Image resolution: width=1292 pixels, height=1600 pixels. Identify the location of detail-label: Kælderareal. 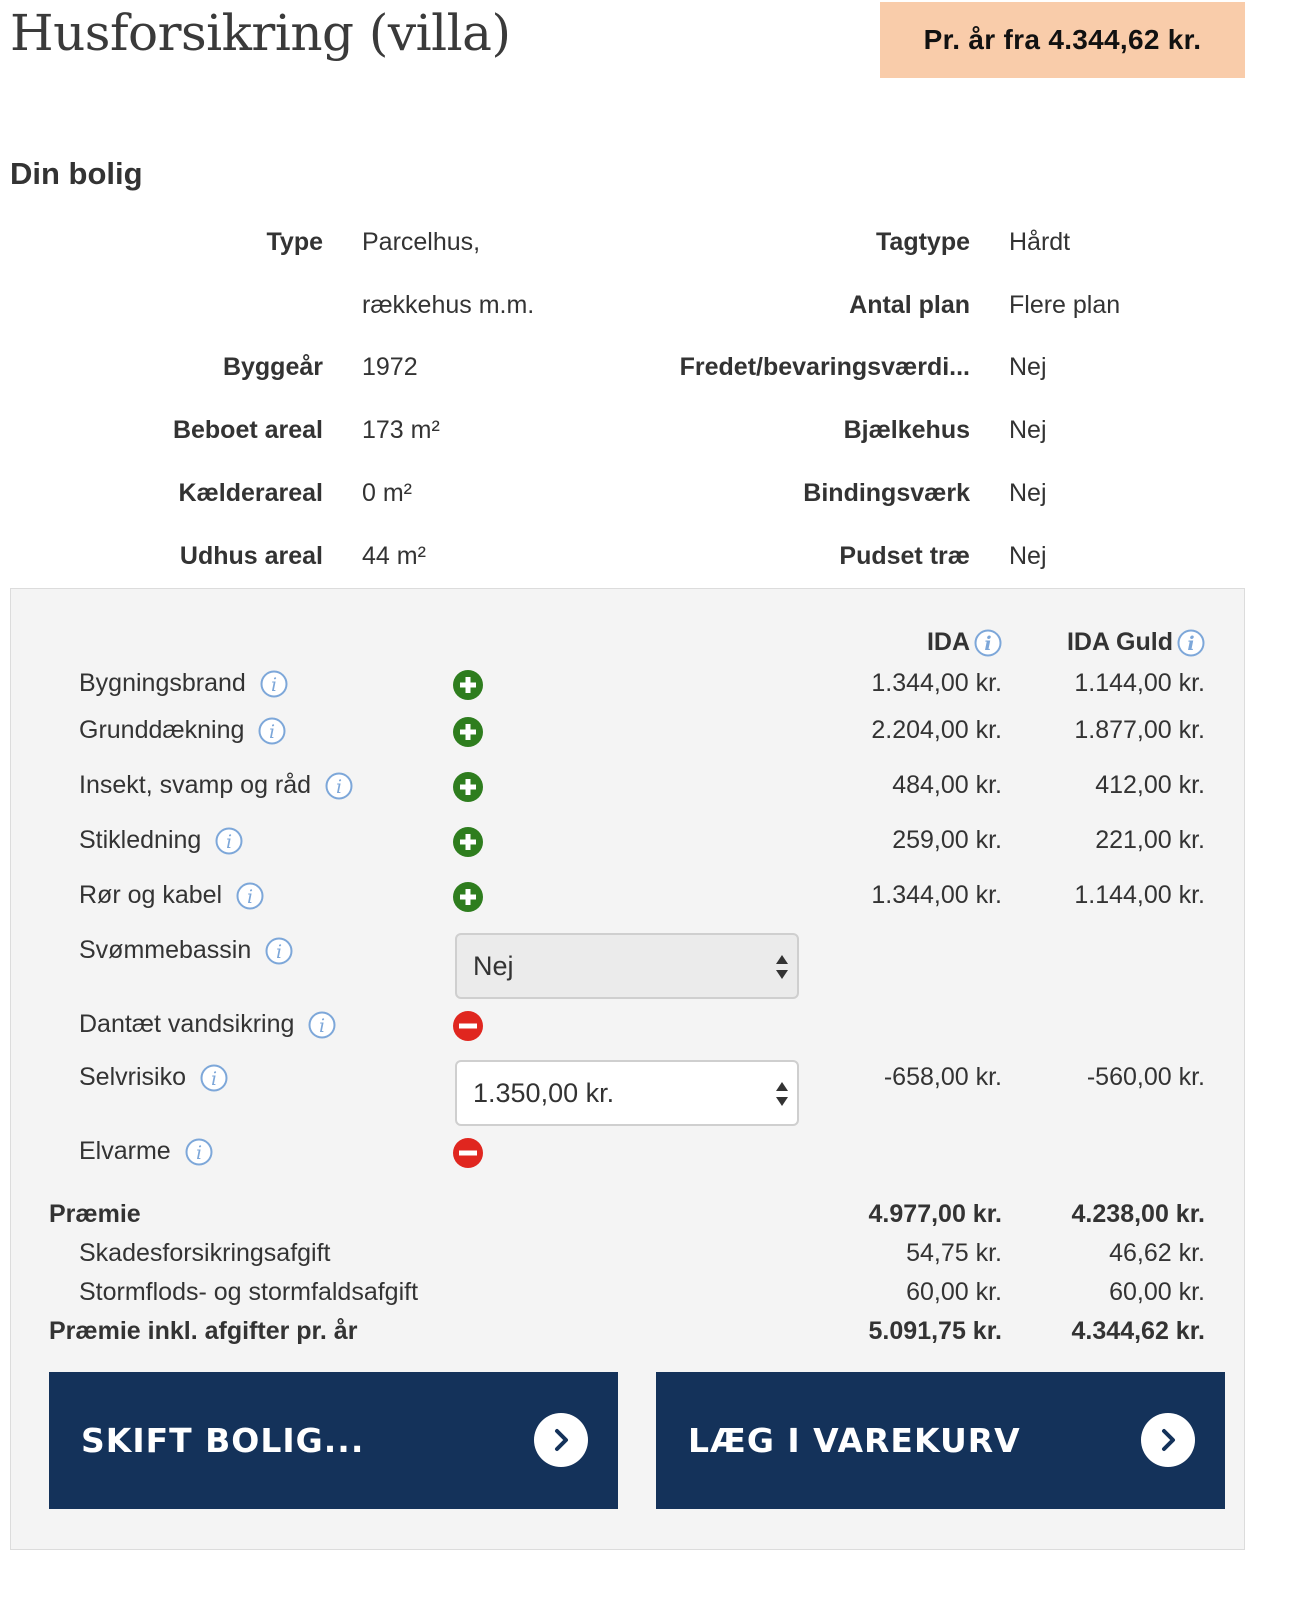
(250, 492).